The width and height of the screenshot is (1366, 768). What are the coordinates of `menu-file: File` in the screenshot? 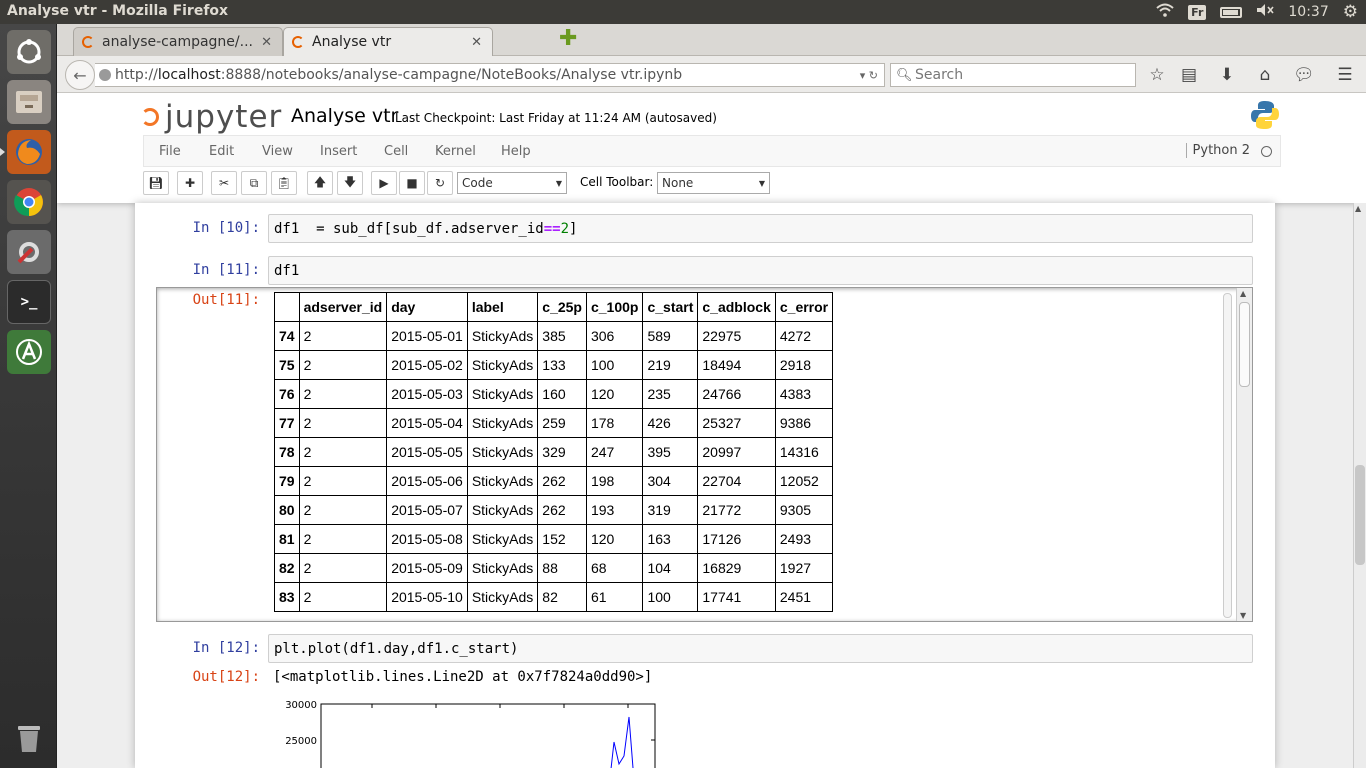 It's located at (170, 151).